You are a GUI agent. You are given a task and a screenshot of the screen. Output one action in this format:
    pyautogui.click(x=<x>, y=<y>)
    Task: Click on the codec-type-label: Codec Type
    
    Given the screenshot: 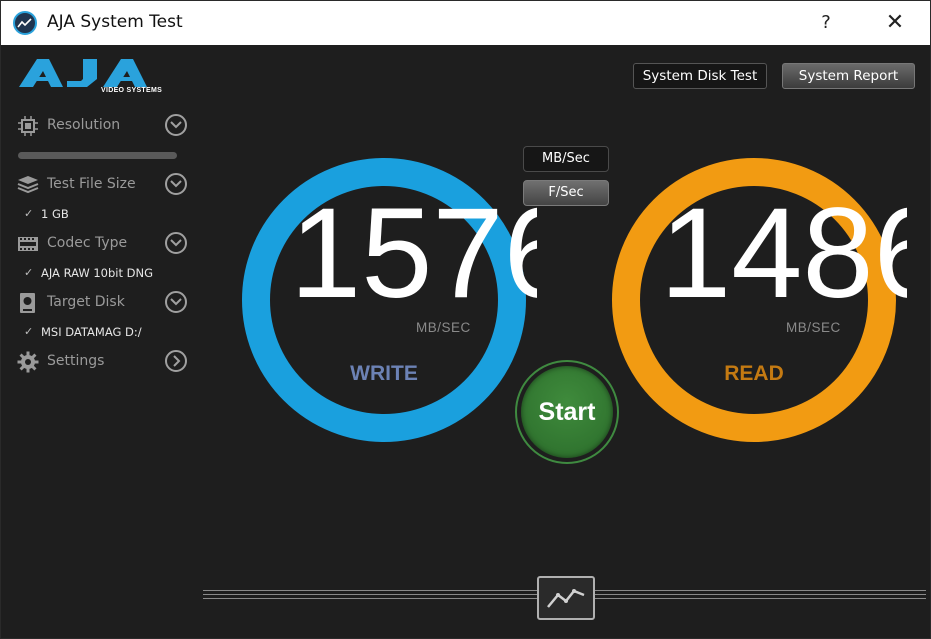 What is the action you would take?
    pyautogui.click(x=87, y=243)
    